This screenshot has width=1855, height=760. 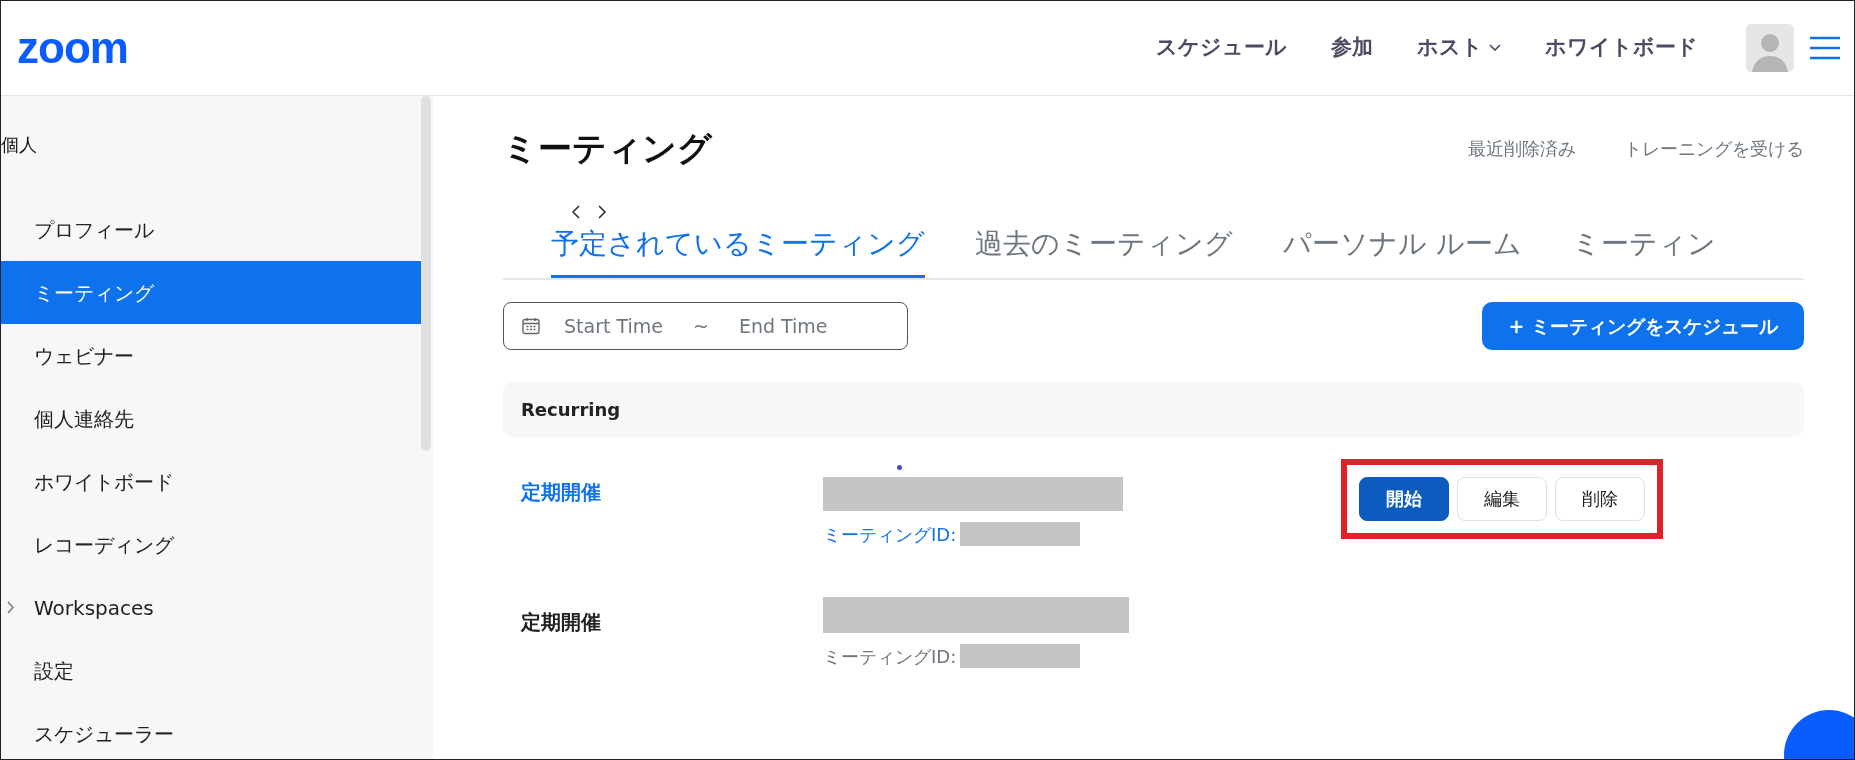 What do you see at coordinates (211, 730) in the screenshot?
I see `sidebar-item: スケジューラー` at bounding box center [211, 730].